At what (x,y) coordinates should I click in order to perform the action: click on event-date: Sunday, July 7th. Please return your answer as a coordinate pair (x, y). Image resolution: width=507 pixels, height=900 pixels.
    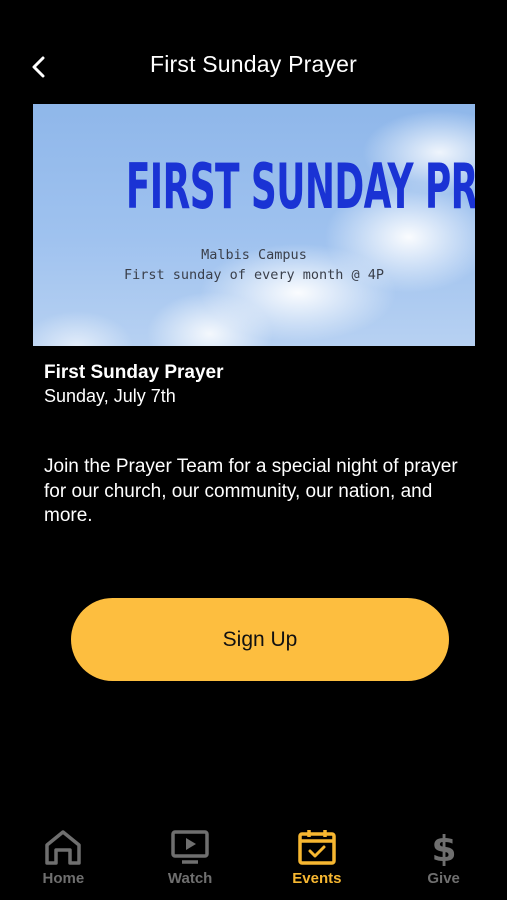
    Looking at the image, I should click on (110, 396).